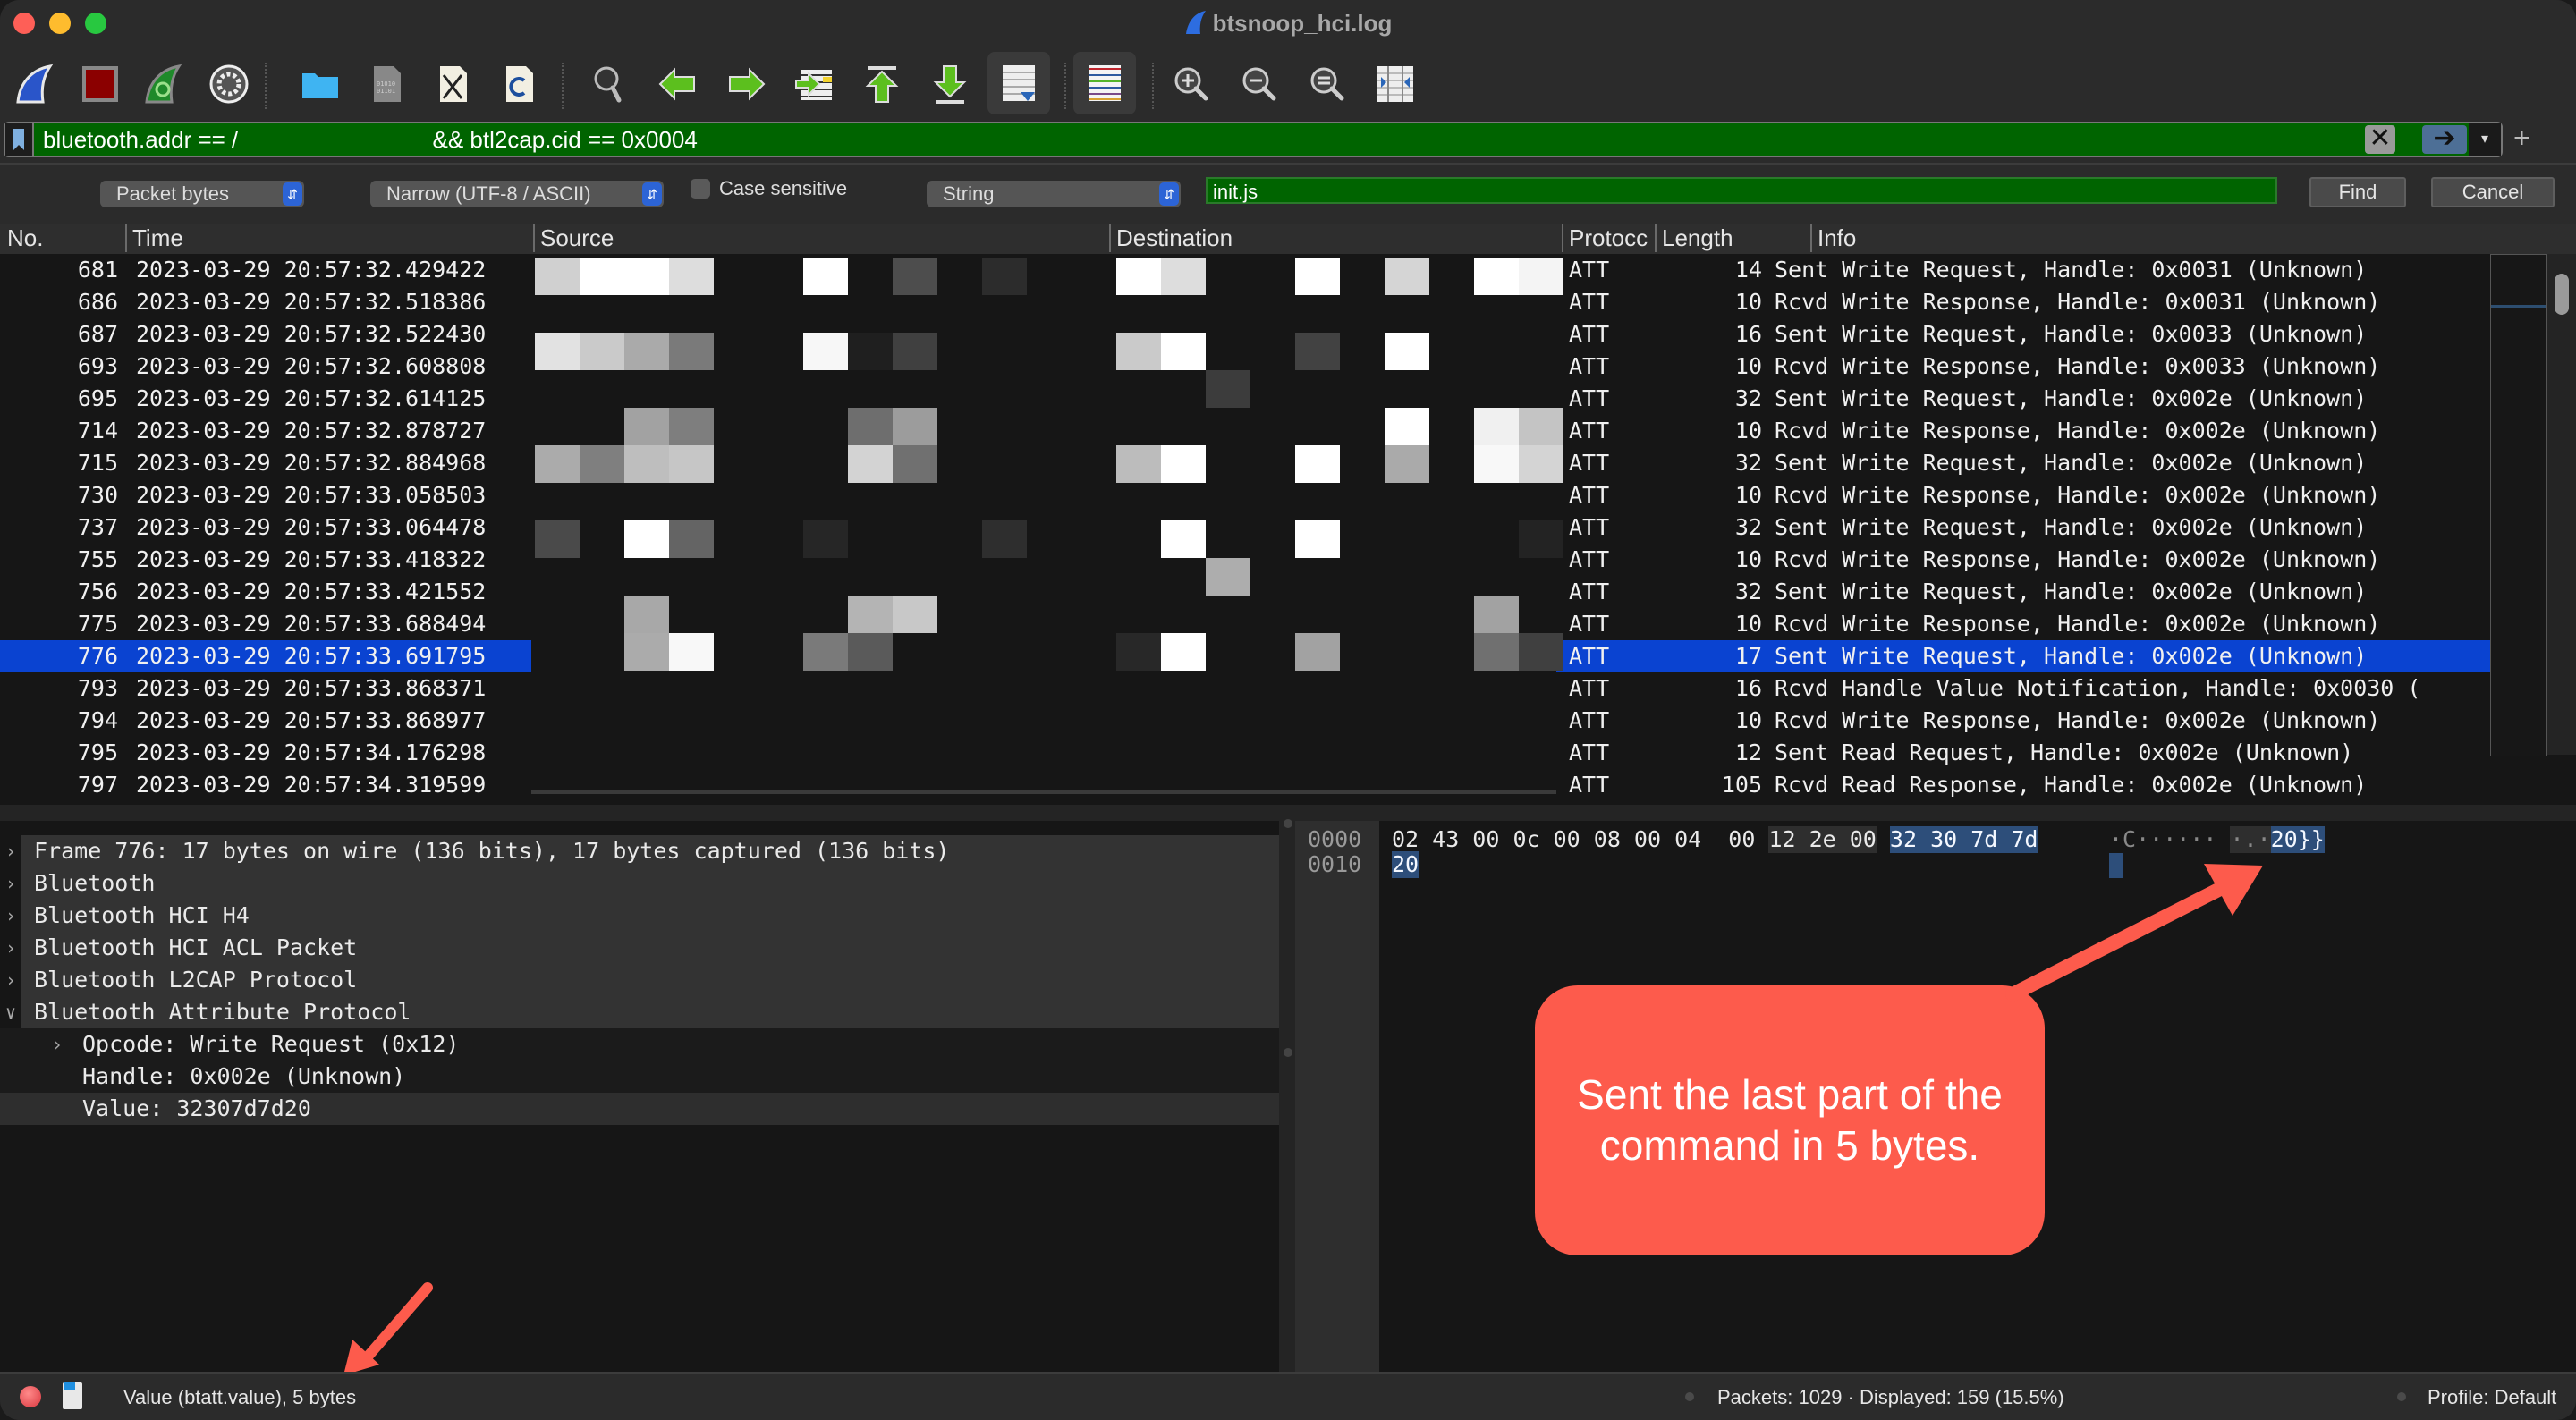  What do you see at coordinates (2561, 505) in the screenshot?
I see `packet-list-scrollbar` at bounding box center [2561, 505].